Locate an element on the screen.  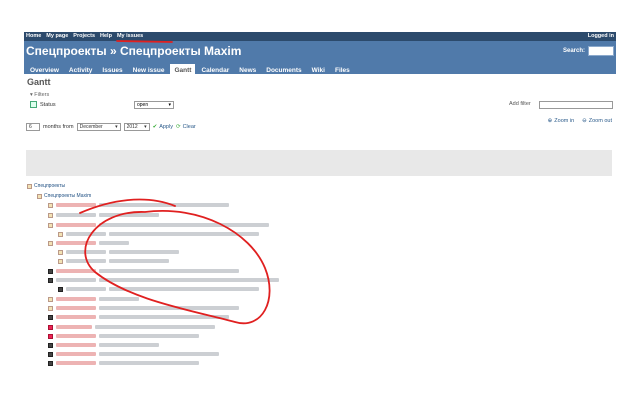
month-select: December ▾ is located at coordinates (98, 127).